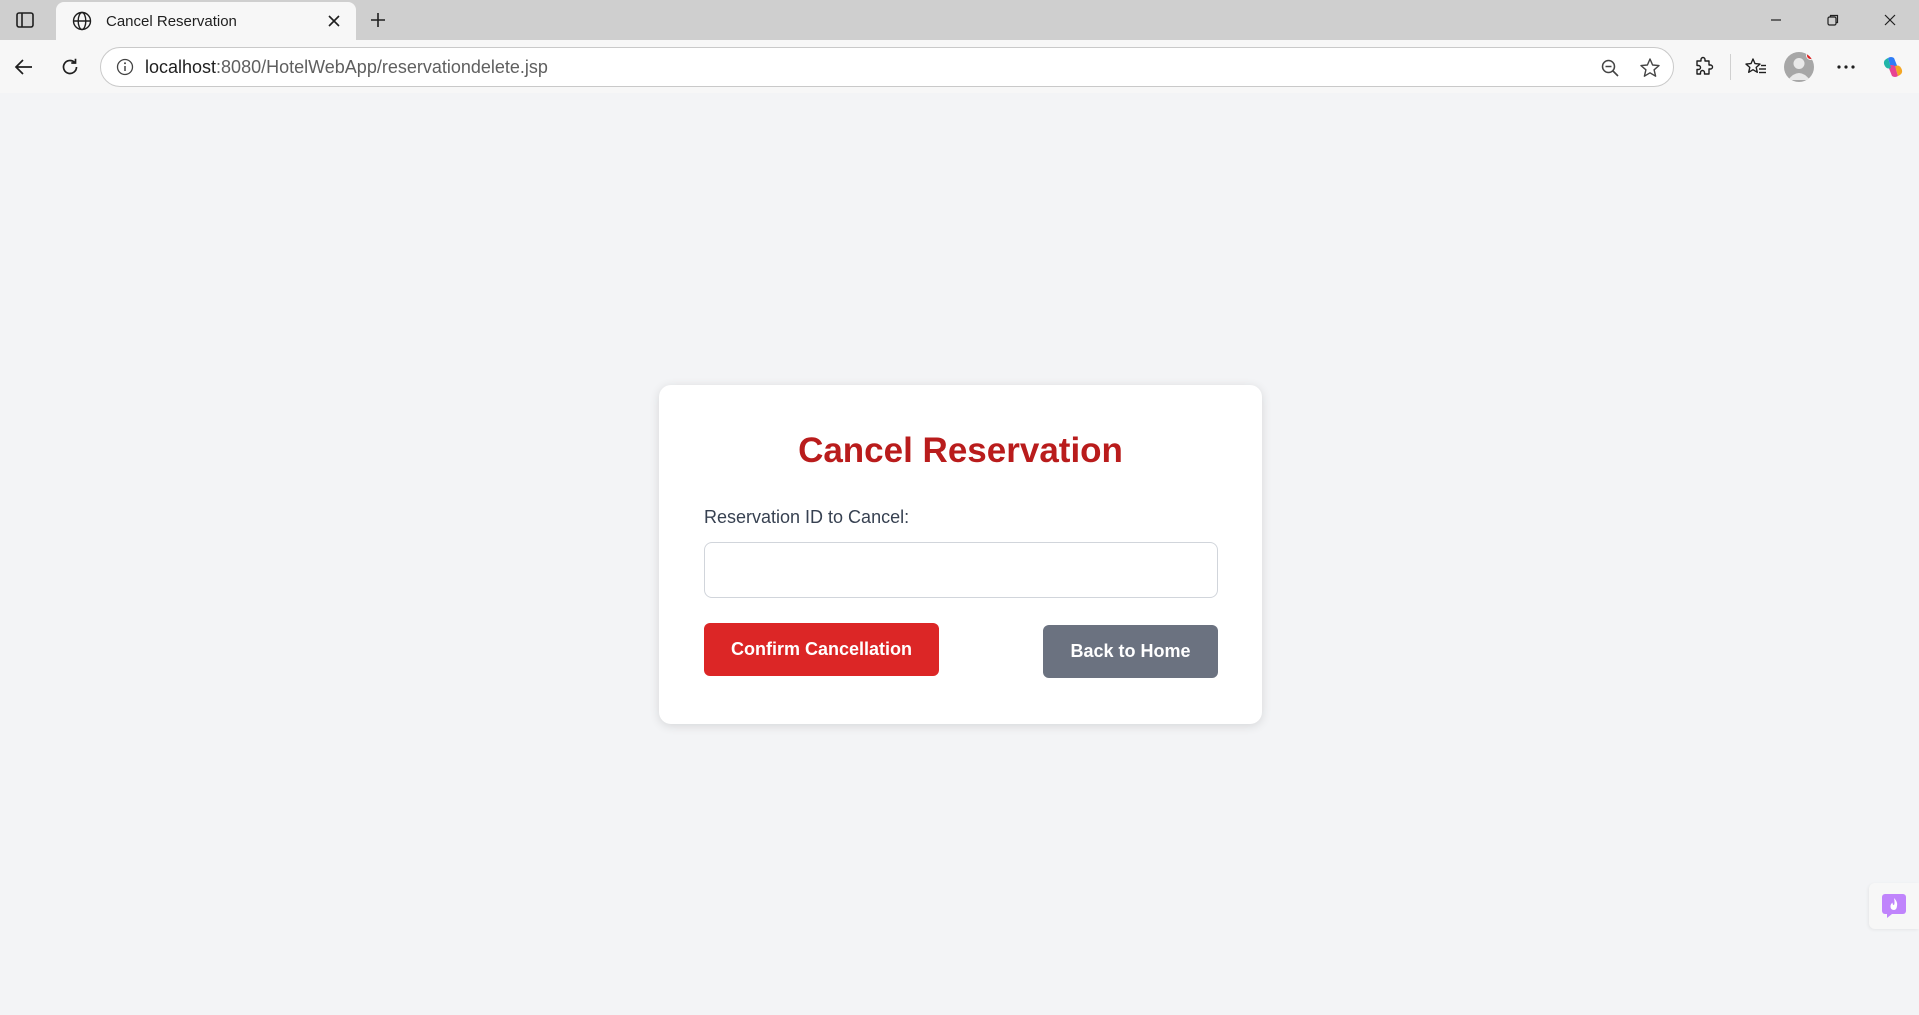  What do you see at coordinates (125, 67) in the screenshot?
I see `info-icon` at bounding box center [125, 67].